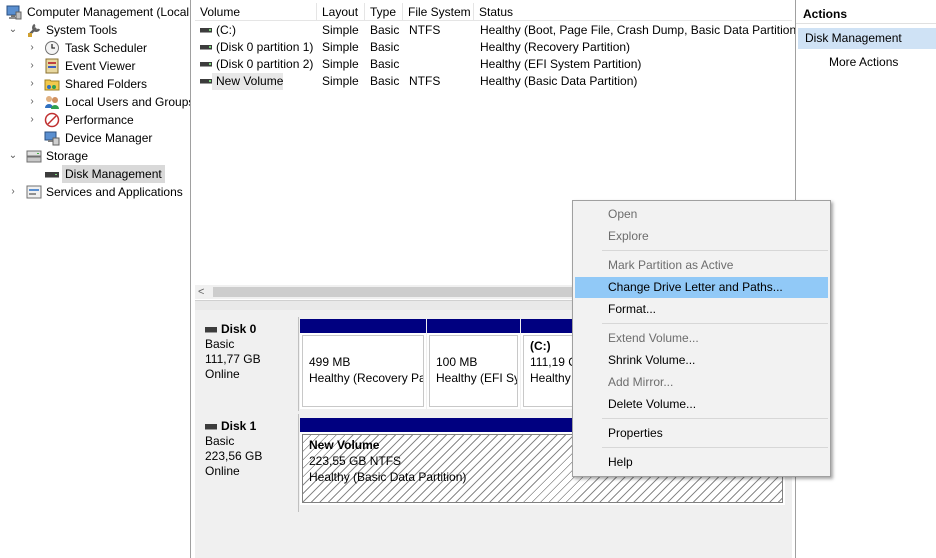 This screenshot has width=936, height=558. What do you see at coordinates (701, 236) in the screenshot?
I see `menu-item-explore: Explore` at bounding box center [701, 236].